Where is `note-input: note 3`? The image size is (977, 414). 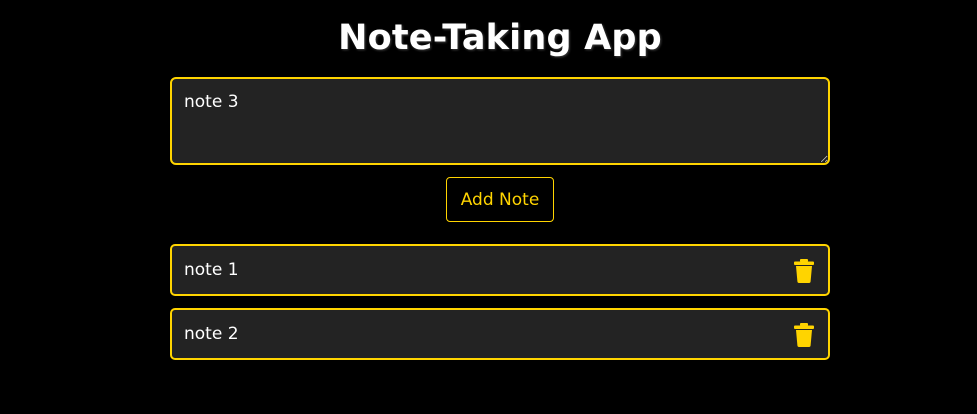
note-input: note 3 is located at coordinates (500, 121).